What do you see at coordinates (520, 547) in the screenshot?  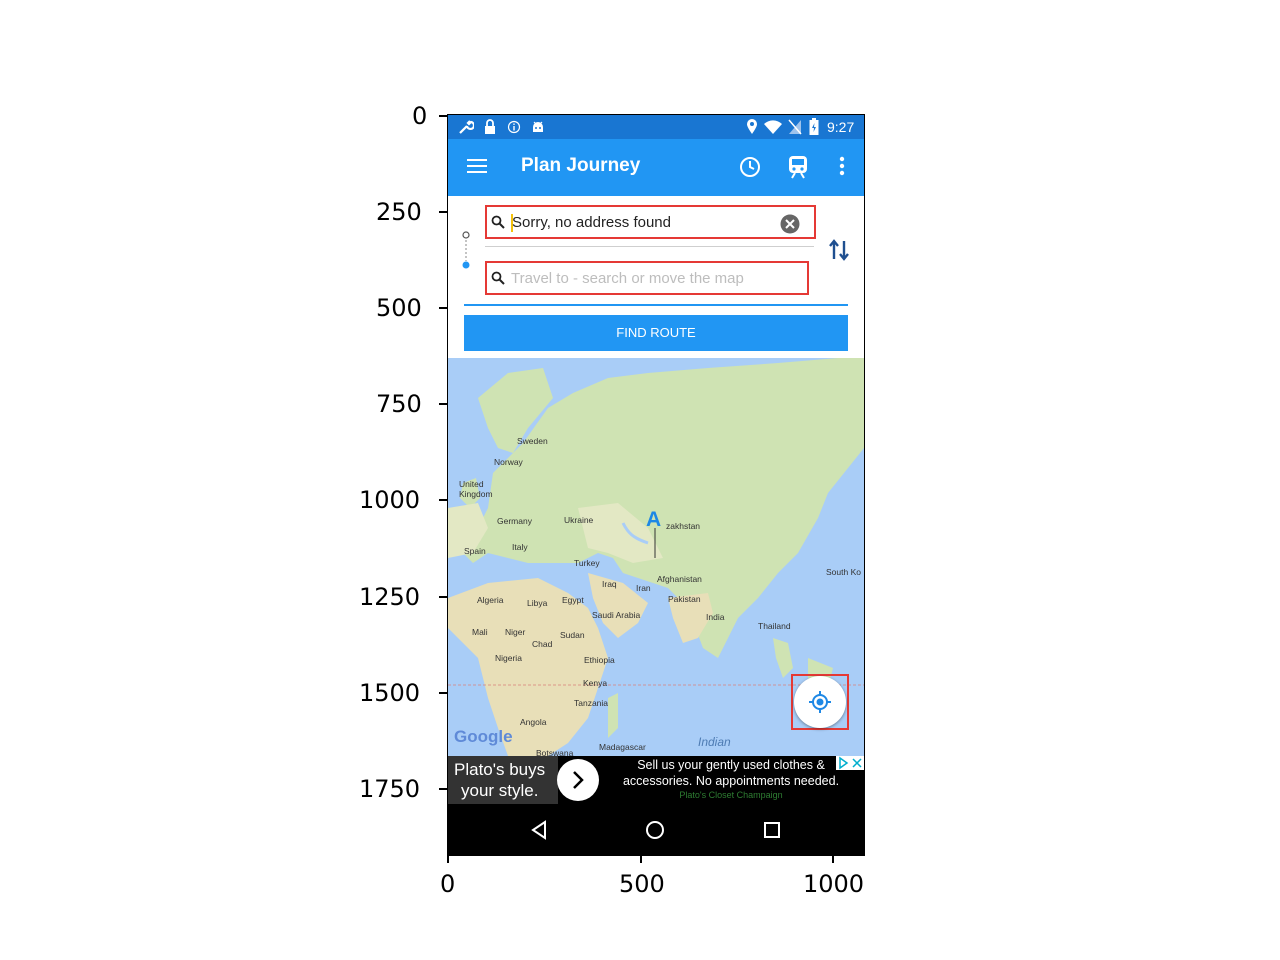 I see `map-label: Italy` at bounding box center [520, 547].